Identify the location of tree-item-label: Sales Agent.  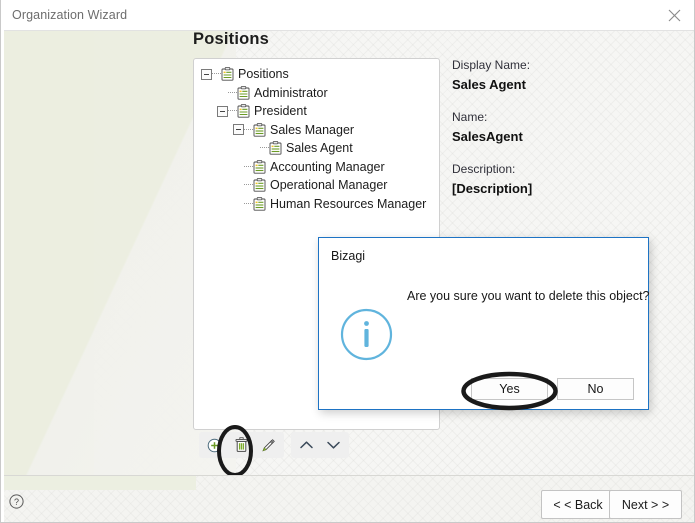
(319, 148).